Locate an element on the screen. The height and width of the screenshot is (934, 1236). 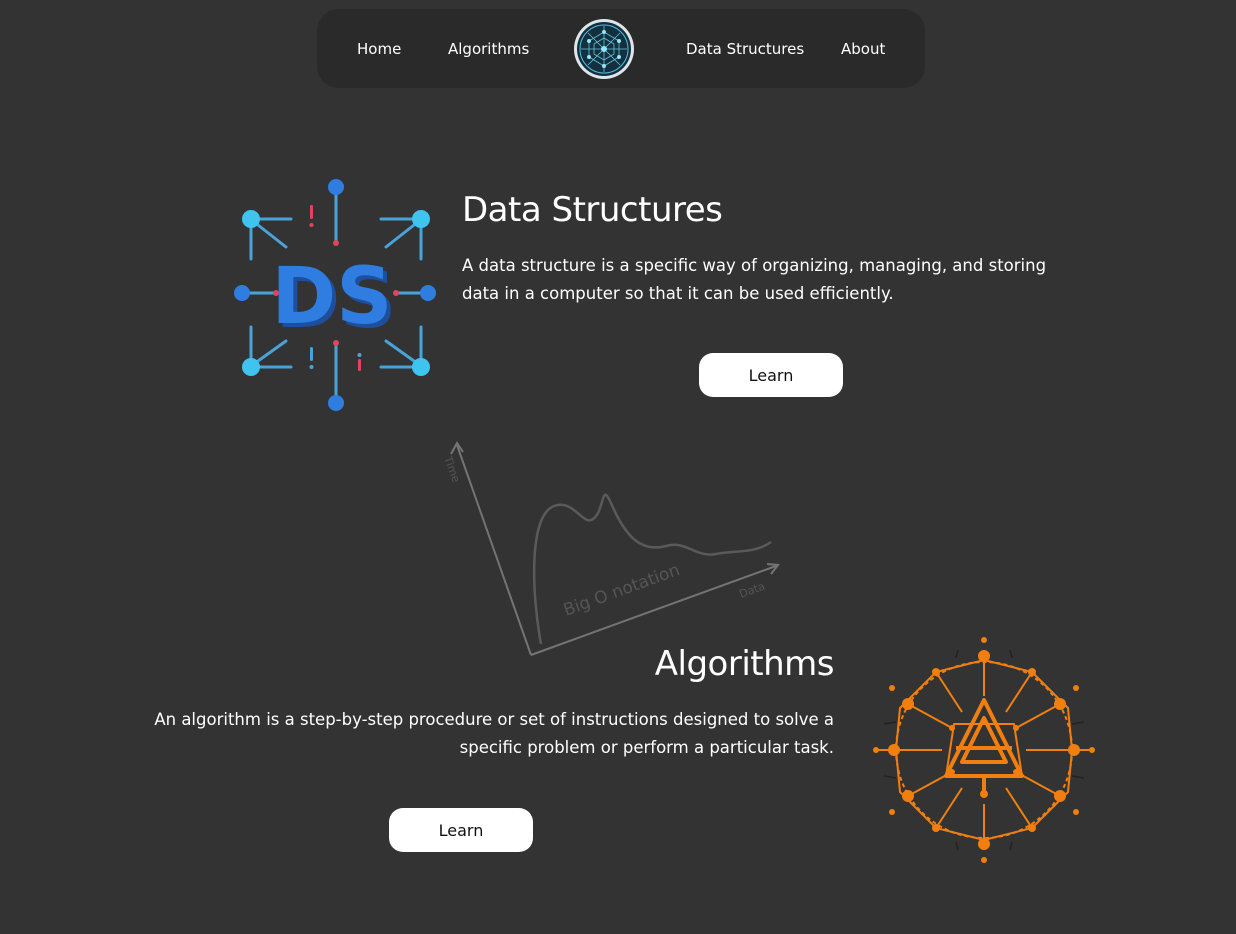
nav-about-link: About is located at coordinates (863, 48).